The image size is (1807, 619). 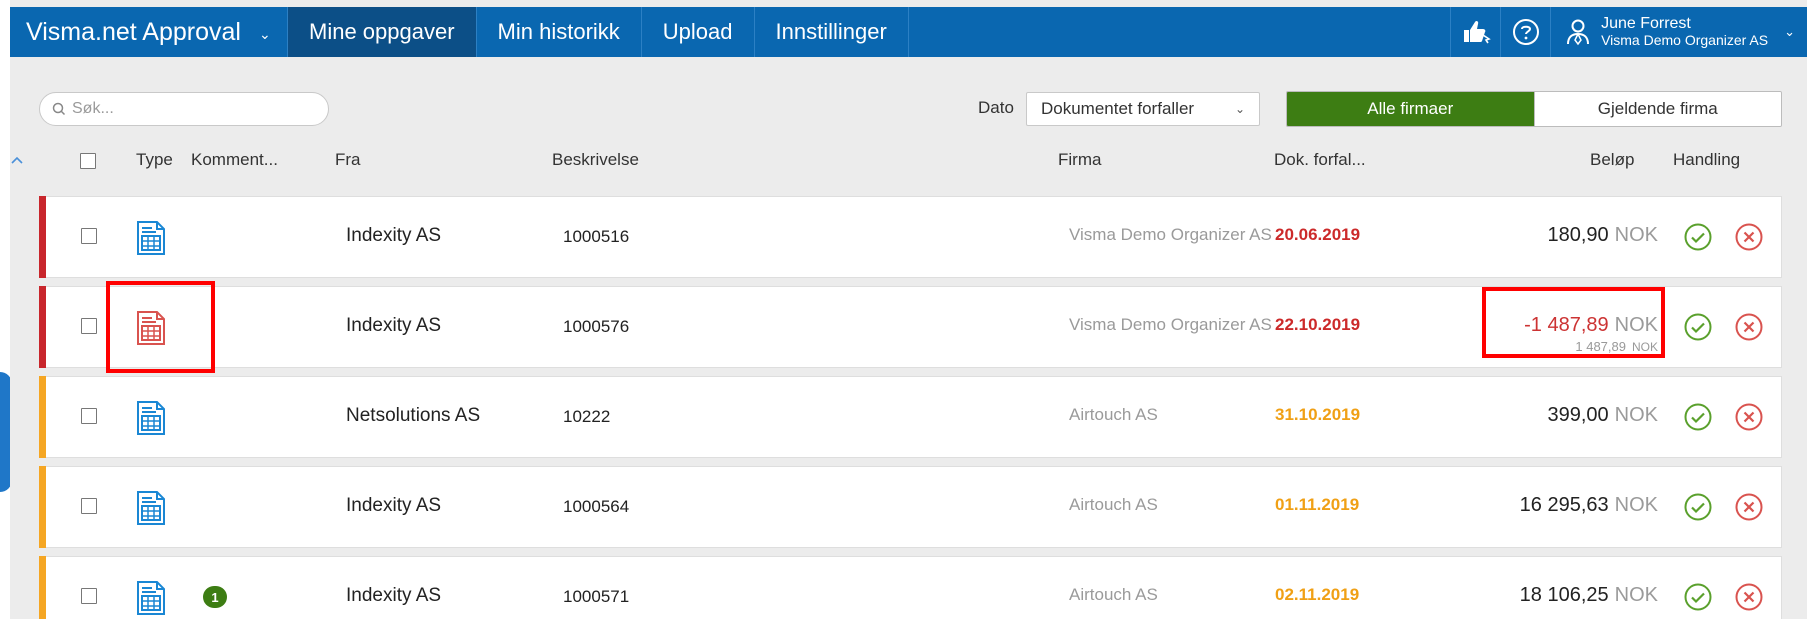 I want to click on search-input, so click(x=192, y=109).